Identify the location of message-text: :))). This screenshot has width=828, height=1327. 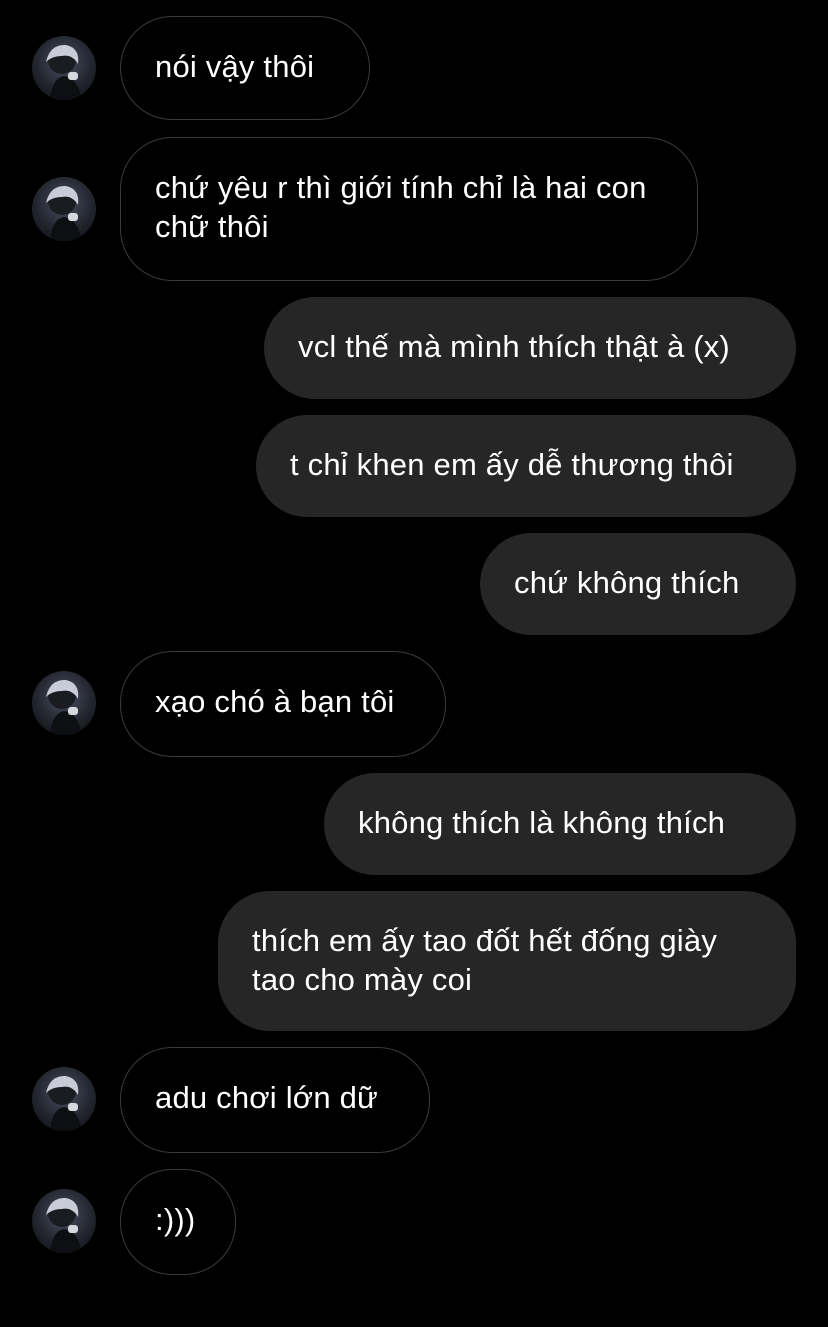
(175, 1219).